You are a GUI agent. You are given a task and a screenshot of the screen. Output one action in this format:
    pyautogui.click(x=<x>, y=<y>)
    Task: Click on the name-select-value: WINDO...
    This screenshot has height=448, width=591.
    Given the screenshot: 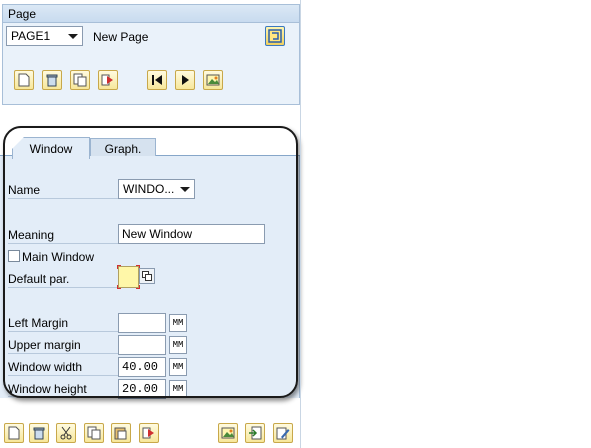 What is the action you would take?
    pyautogui.click(x=149, y=189)
    